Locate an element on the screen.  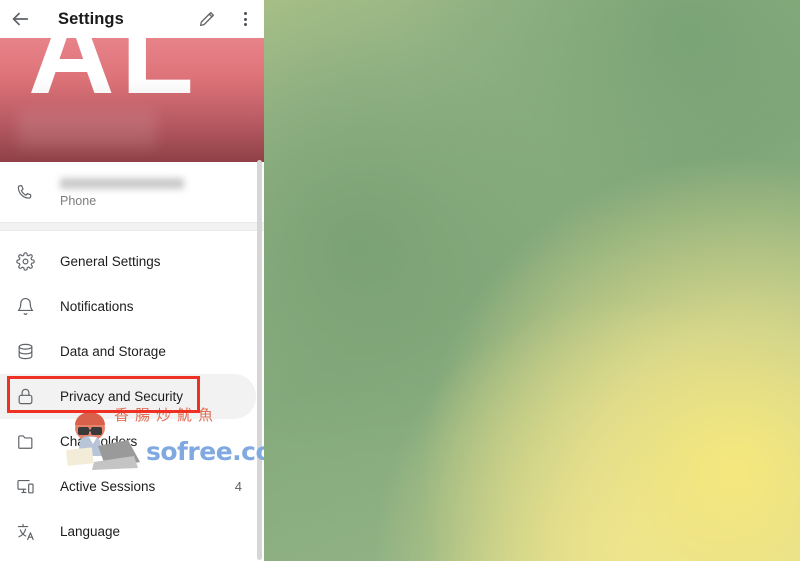
sidebar-item-label: Notifications is located at coordinates (97, 306).